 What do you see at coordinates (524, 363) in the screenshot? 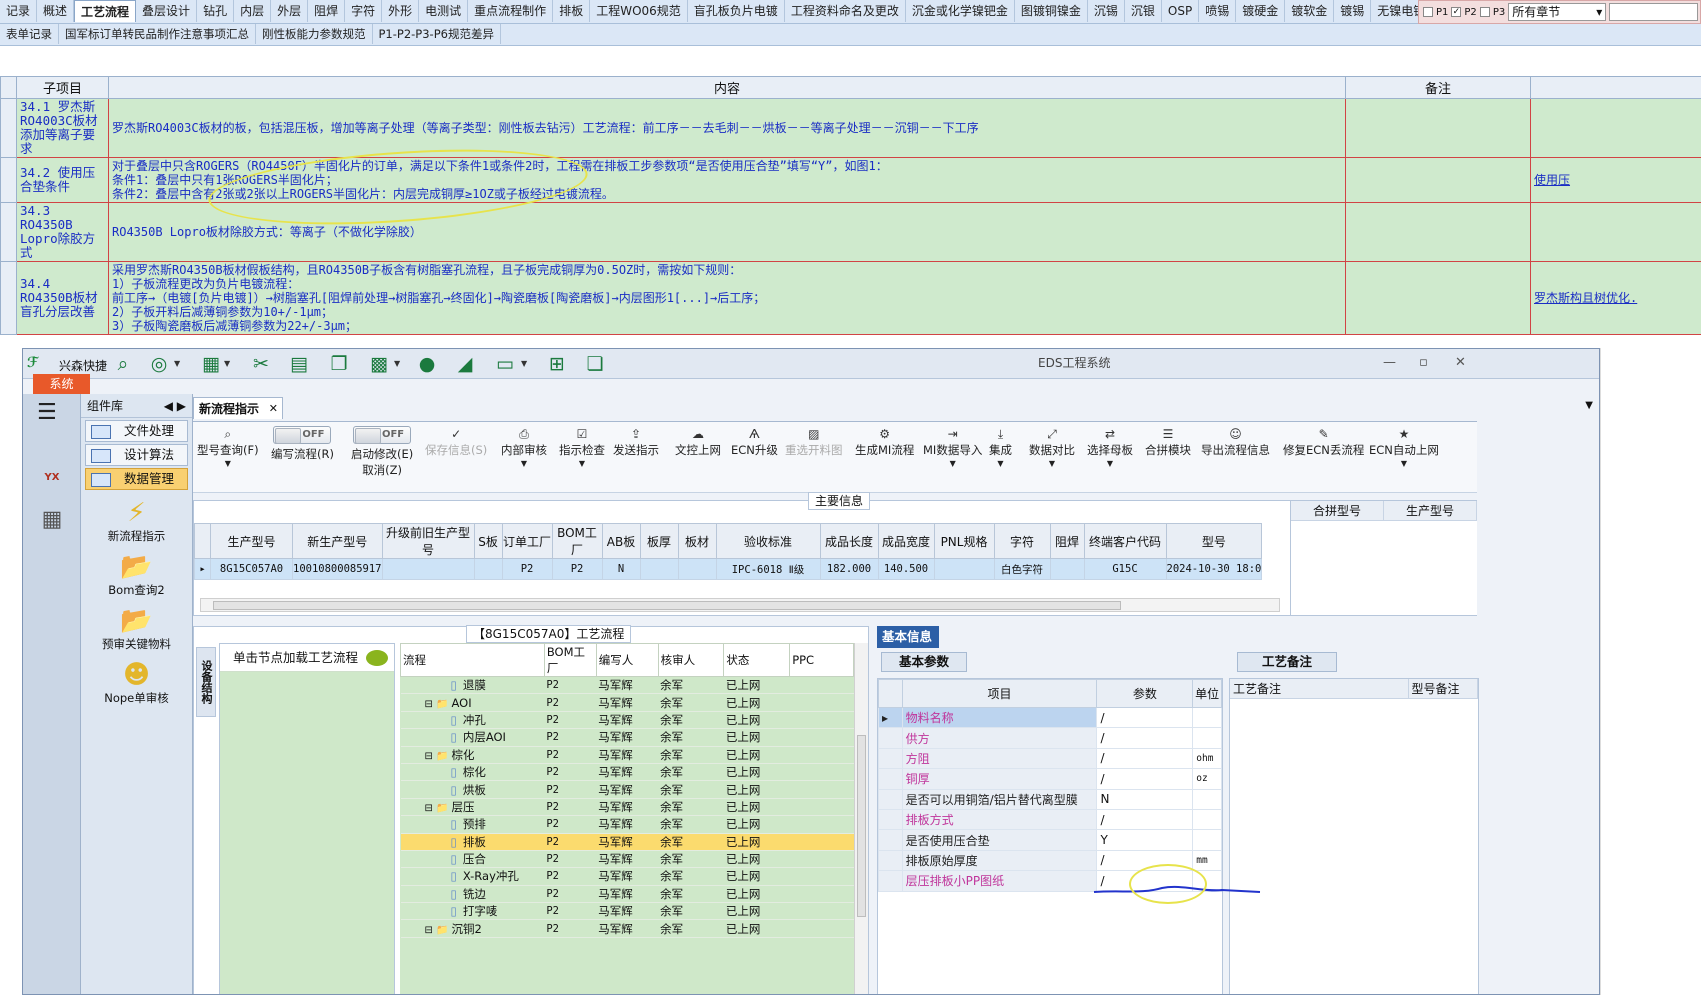
I see `monitor-dropdown-icon: ▼` at bounding box center [524, 363].